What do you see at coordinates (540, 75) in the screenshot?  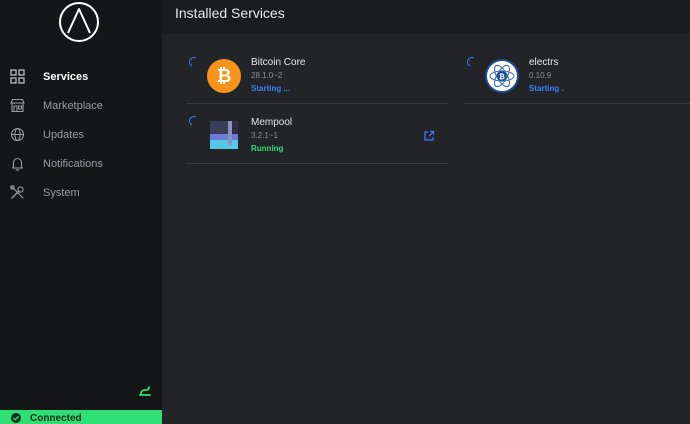 I see `service-version: 0.10.9` at bounding box center [540, 75].